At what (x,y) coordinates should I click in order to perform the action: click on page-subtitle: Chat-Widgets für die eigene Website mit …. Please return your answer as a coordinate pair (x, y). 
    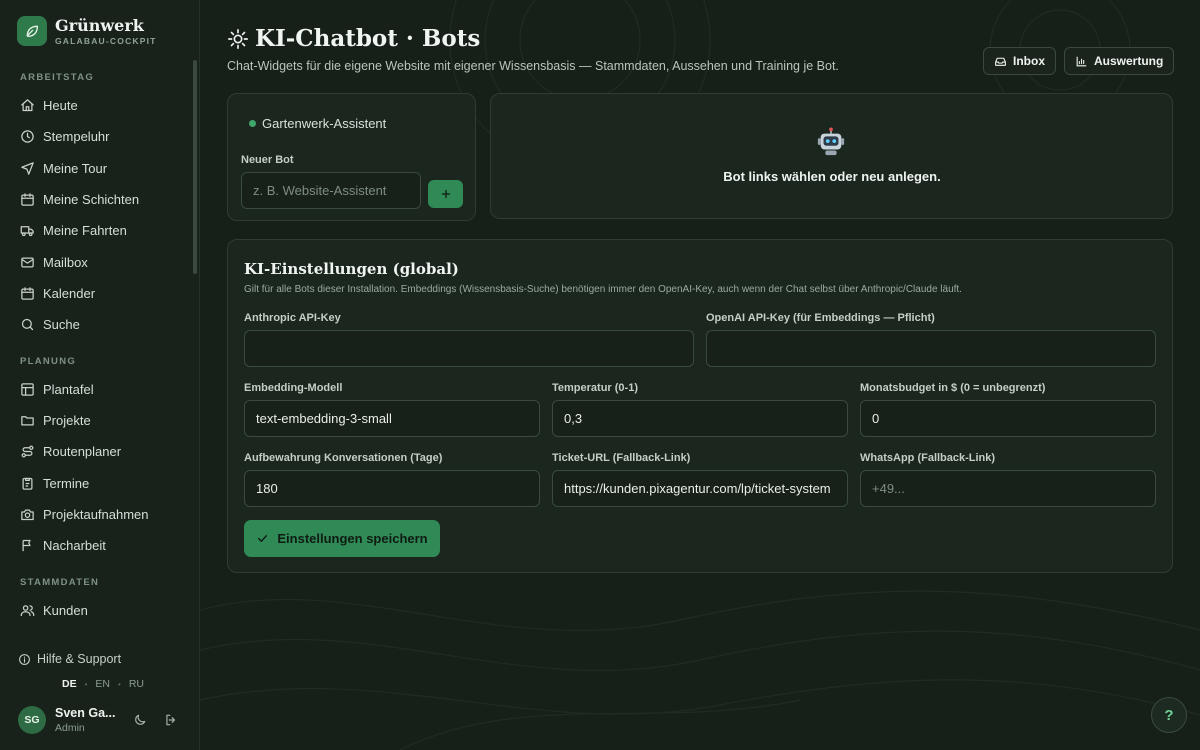
    Looking at the image, I should click on (533, 66).